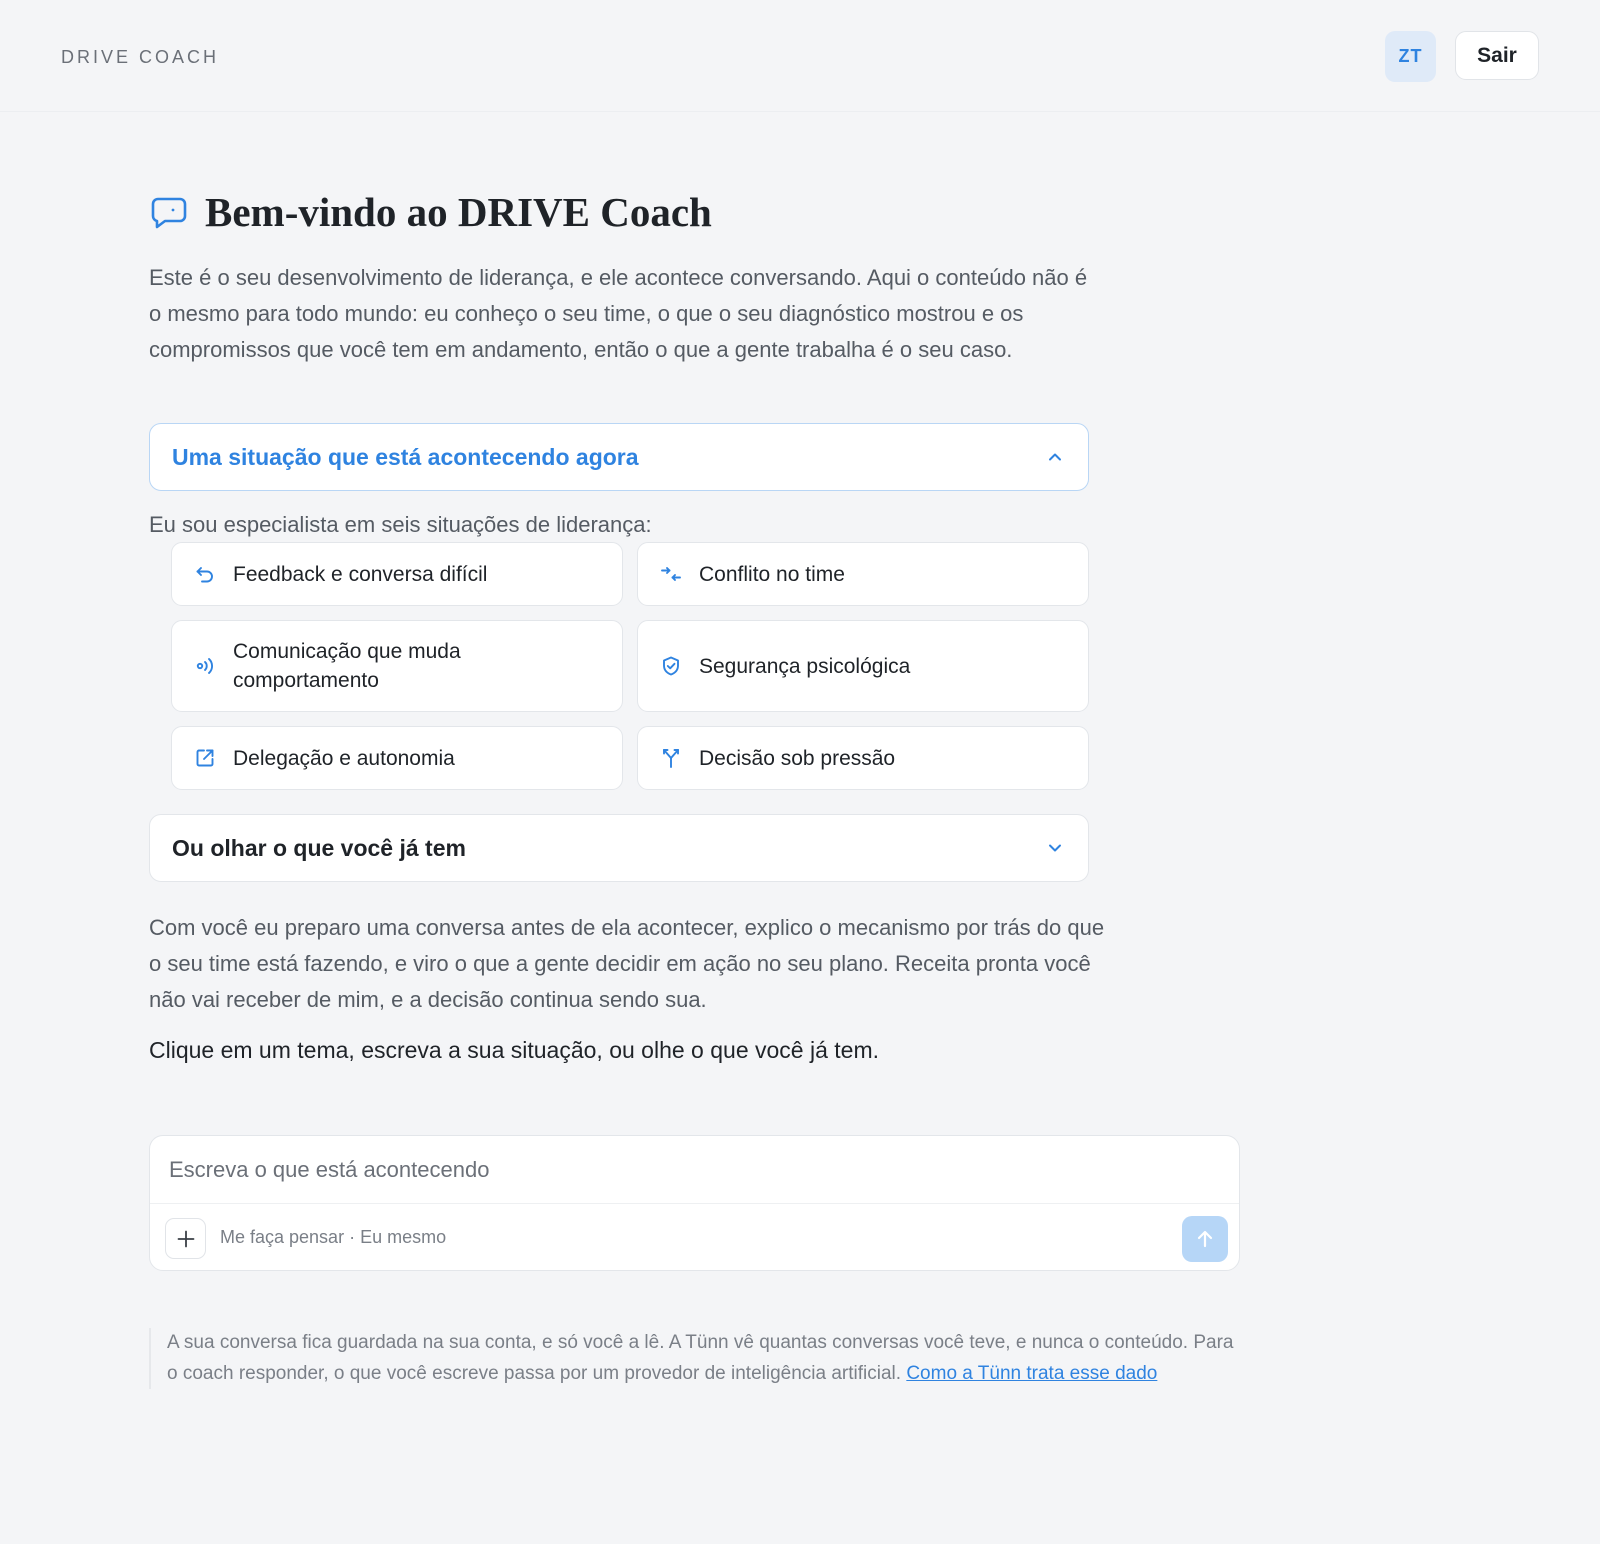 The height and width of the screenshot is (1544, 1600). I want to click on topic-label: Segurança psicológica, so click(805, 666).